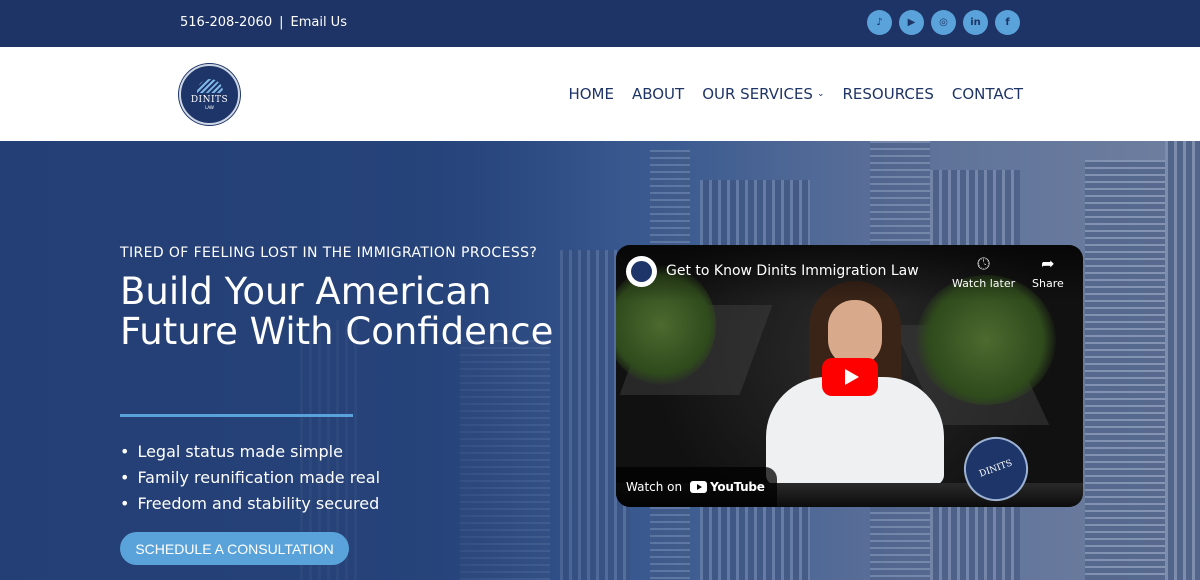  Describe the element at coordinates (855, 333) in the screenshot. I see `presenter-face` at that location.